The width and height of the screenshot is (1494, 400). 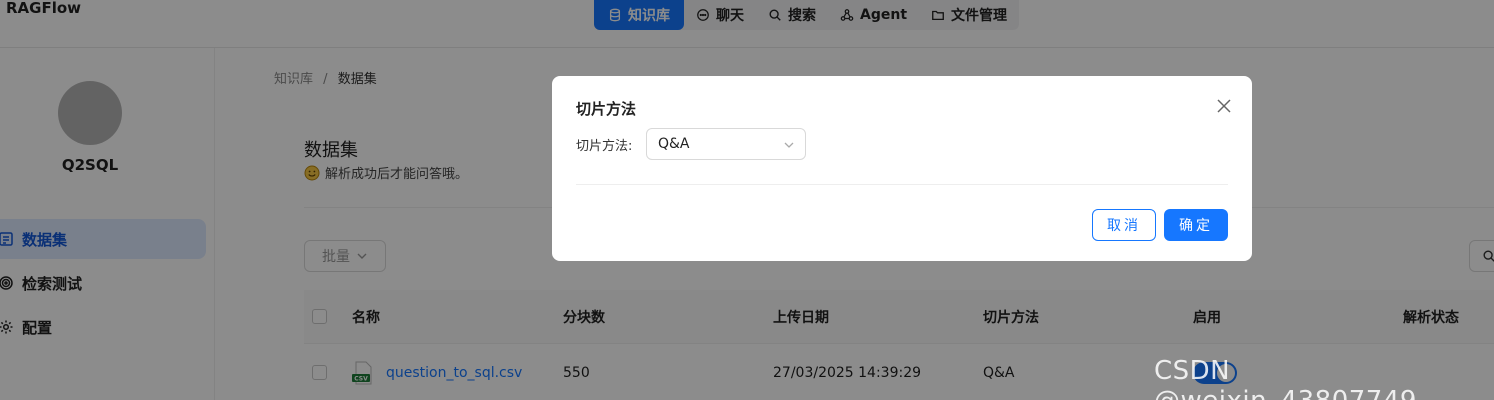 What do you see at coordinates (1196, 225) in the screenshot?
I see `confirm-button: 确定` at bounding box center [1196, 225].